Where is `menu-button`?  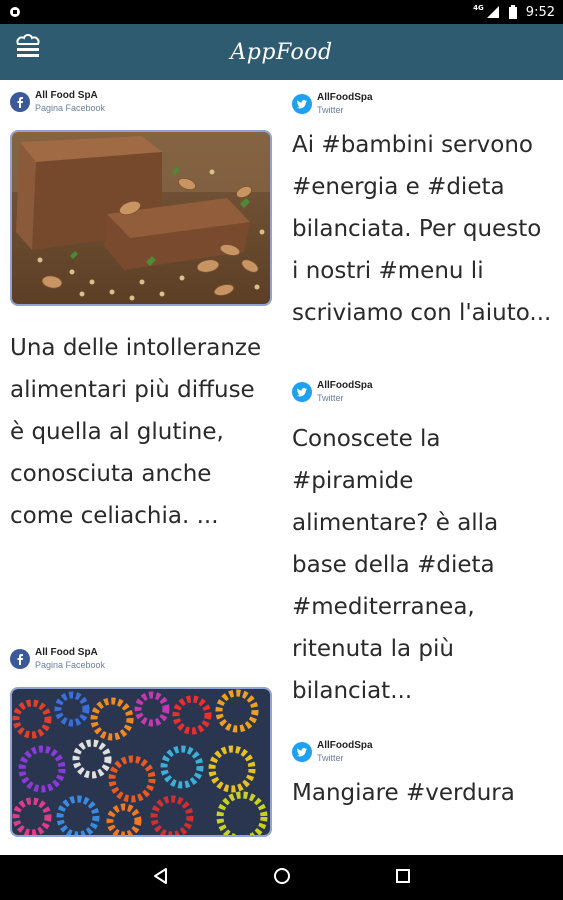
menu-button is located at coordinates (28, 50).